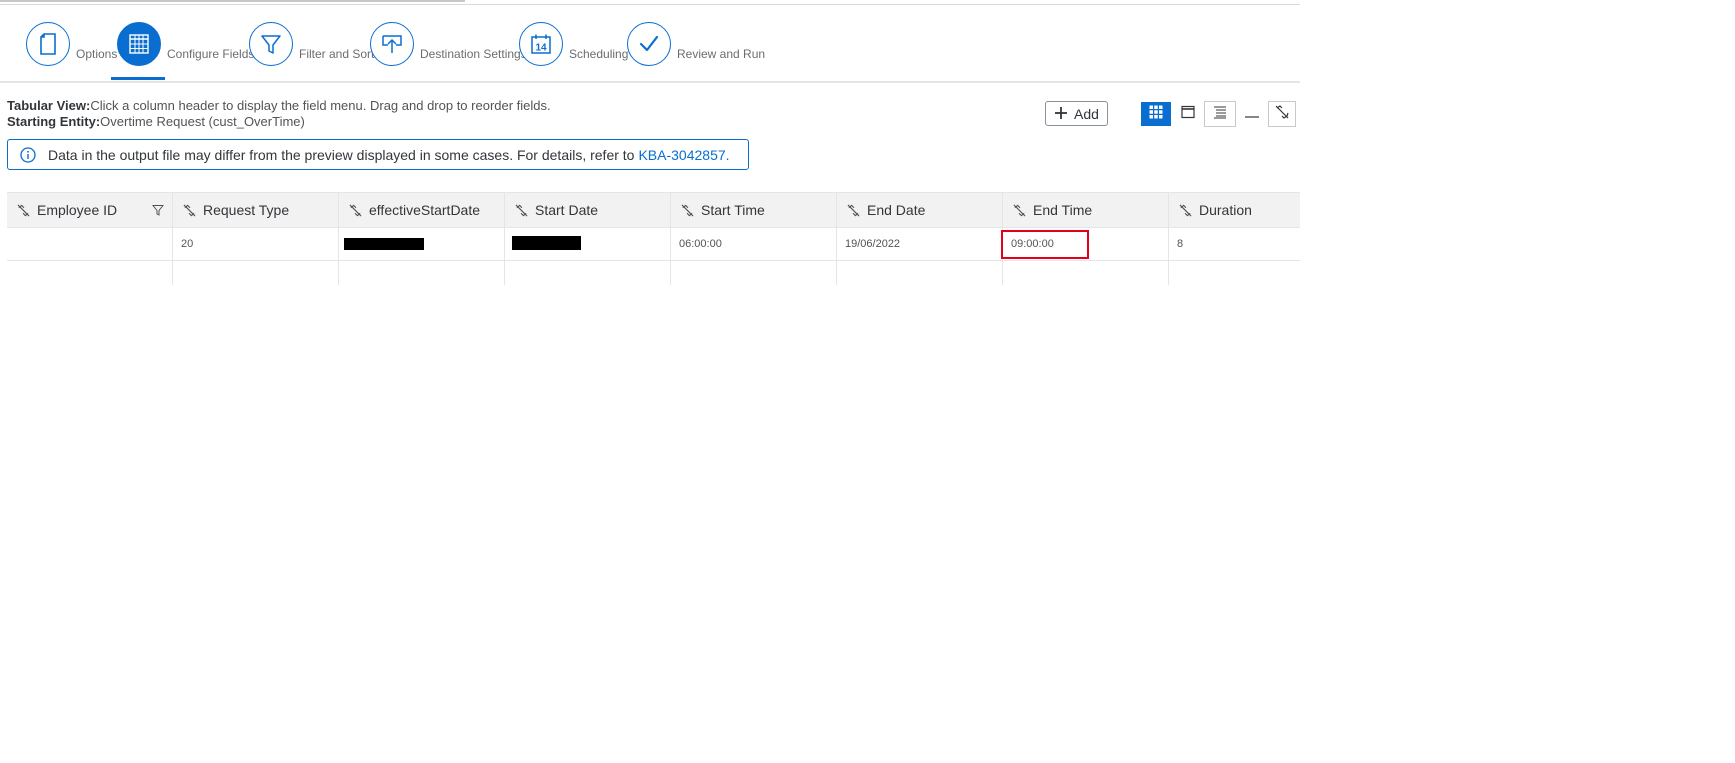  I want to click on column-header-start-date: Start Date, so click(588, 210).